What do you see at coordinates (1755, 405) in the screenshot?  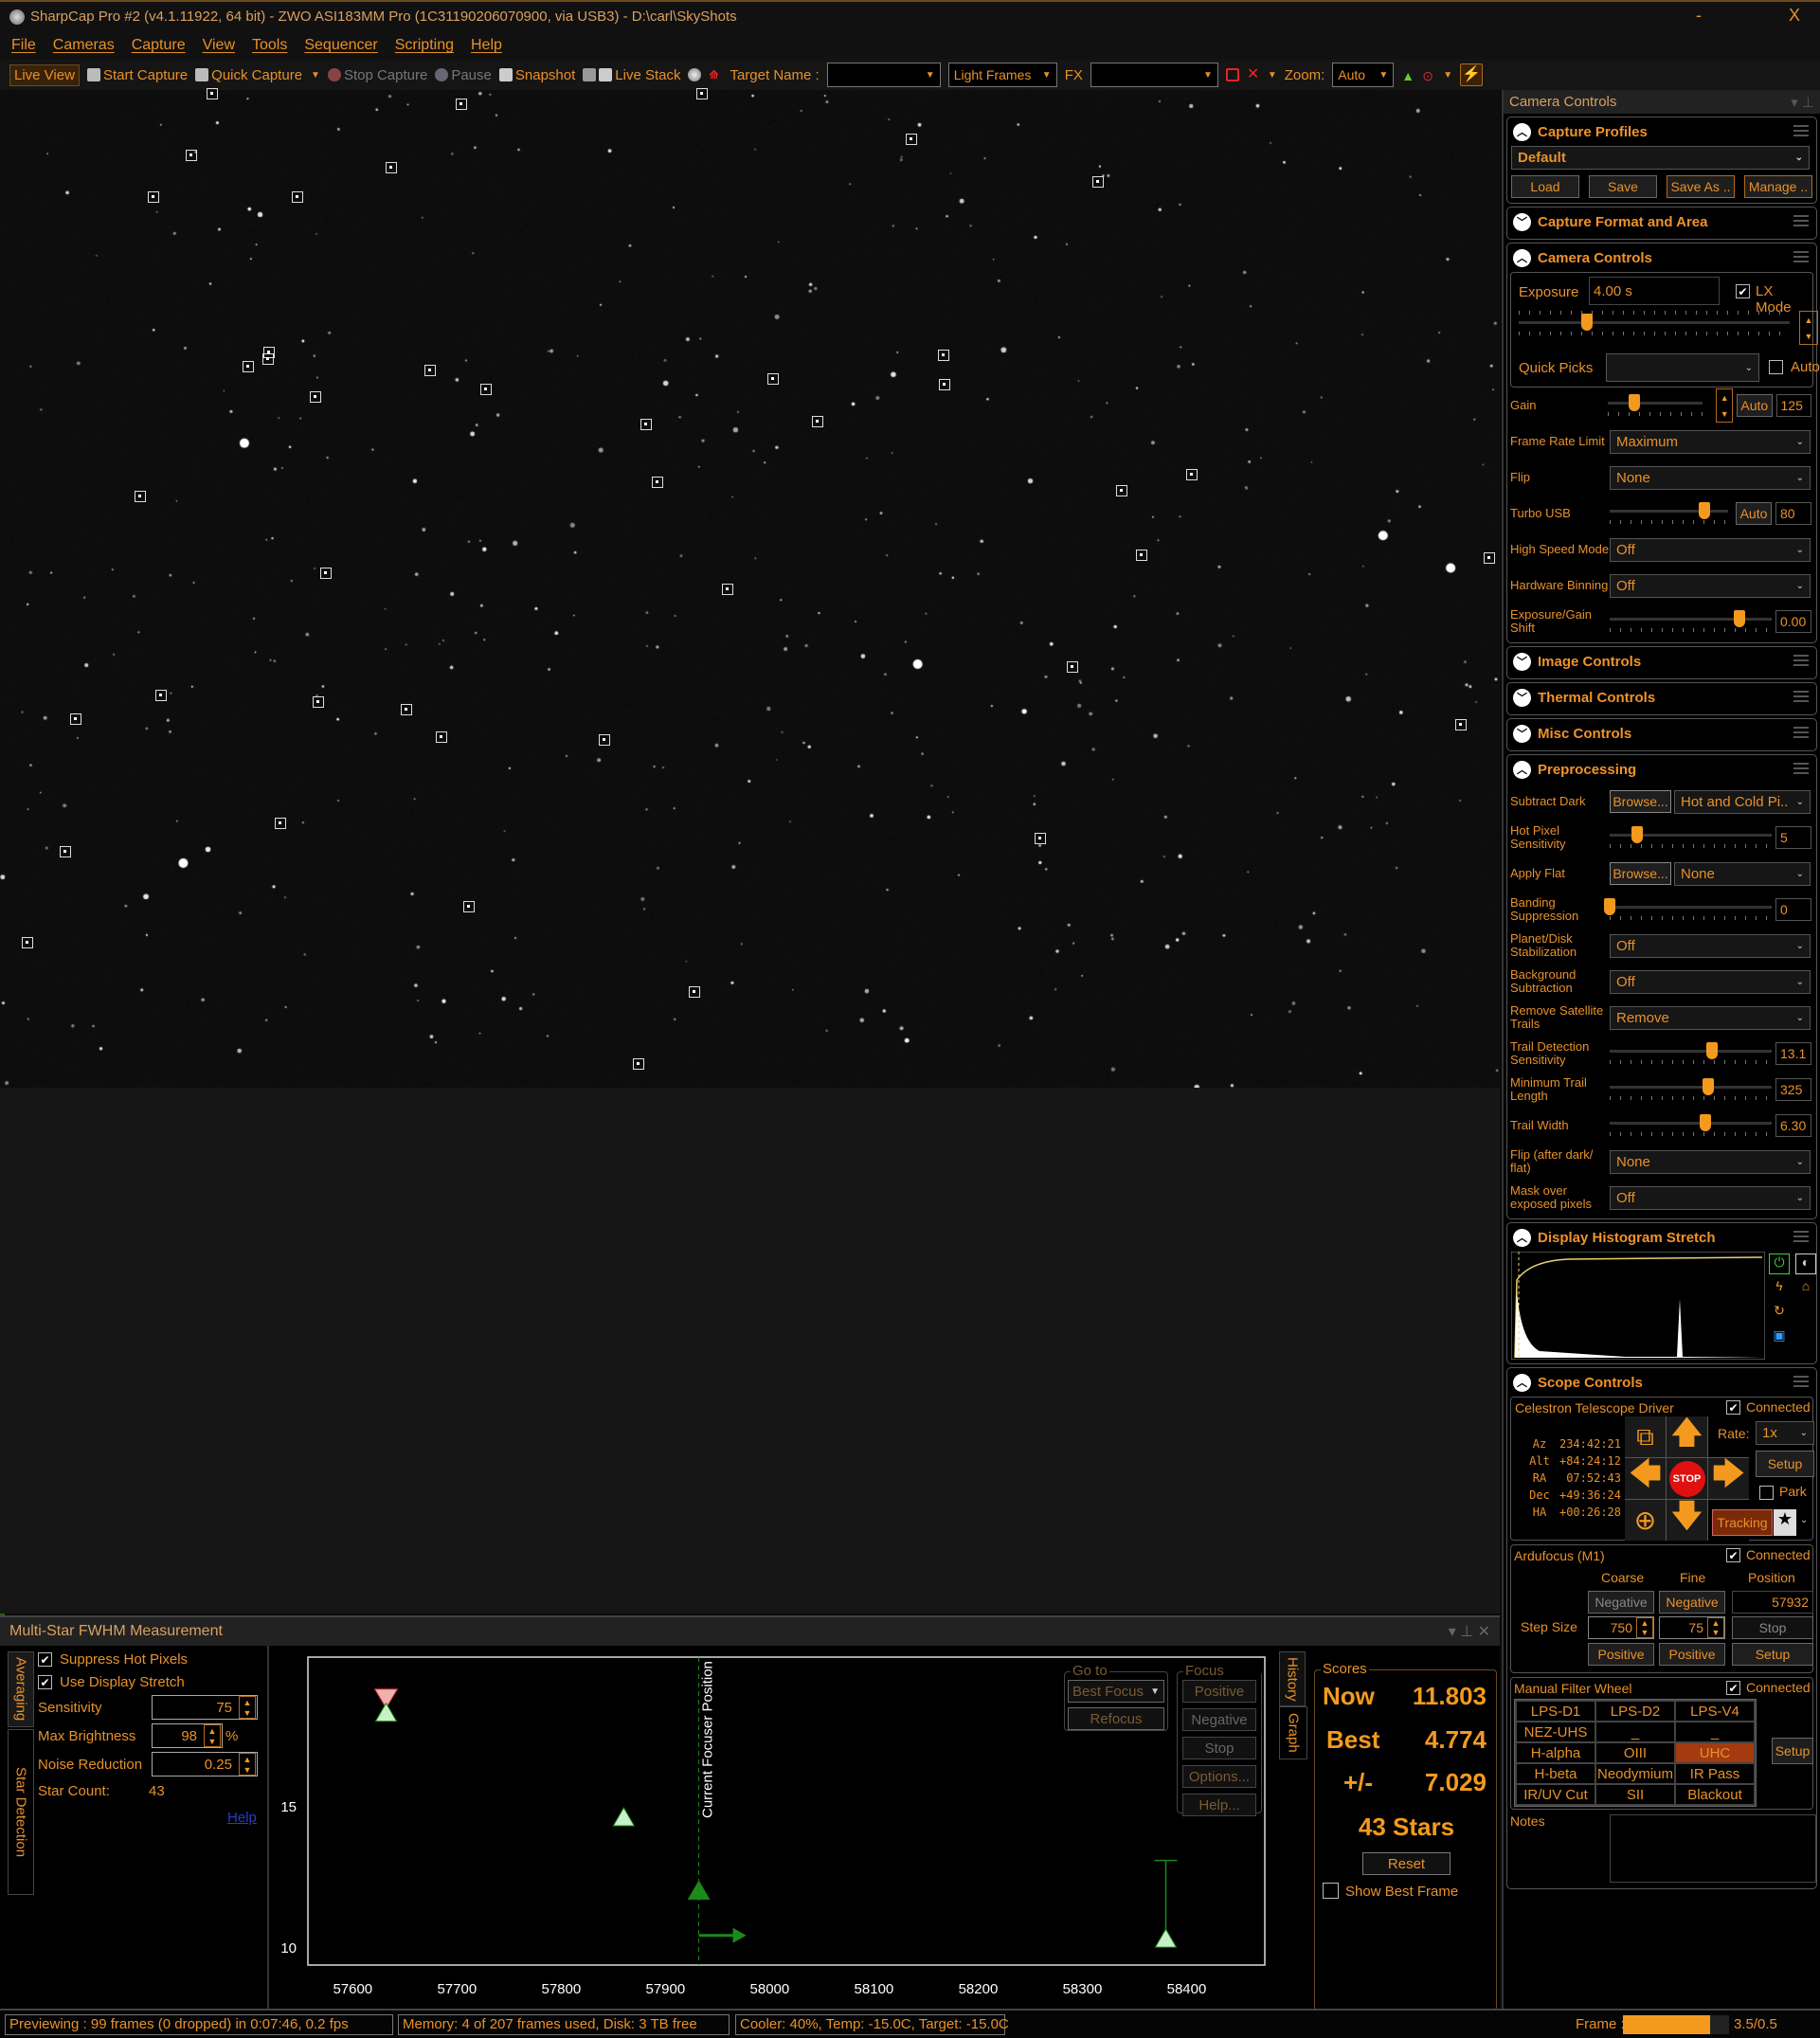 I see `gain-auto-button: Auto` at bounding box center [1755, 405].